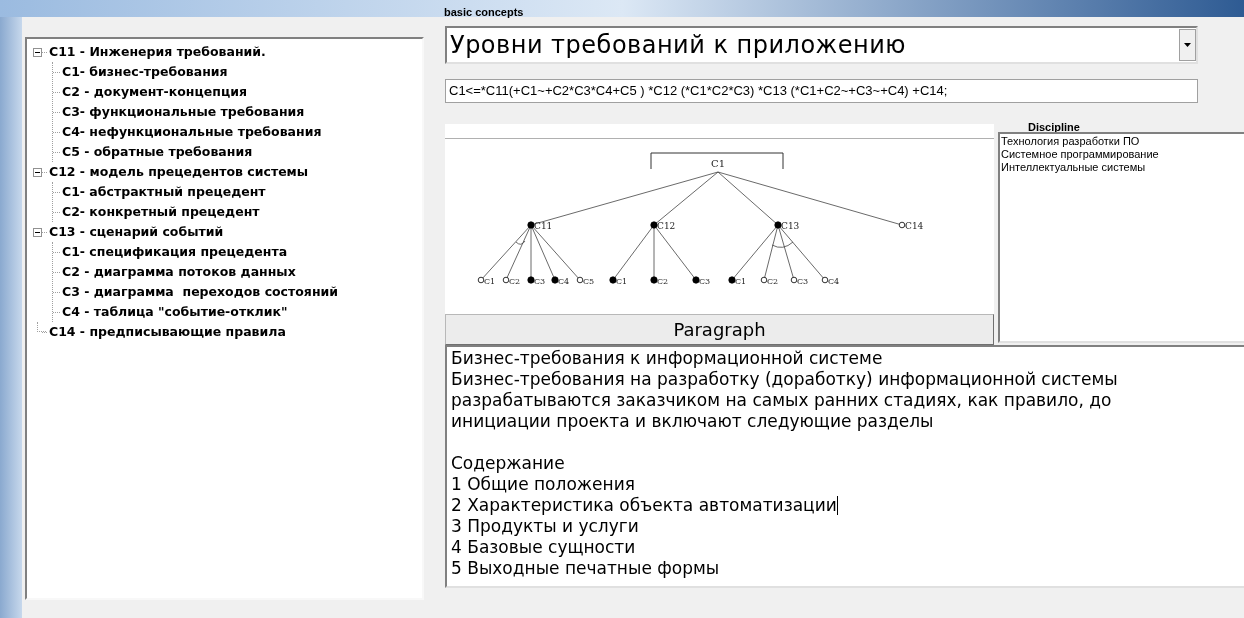 The width and height of the screenshot is (1244, 618). Describe the element at coordinates (154, 92) in the screenshot. I see `tree-item: C2 - документ-концепция` at that location.